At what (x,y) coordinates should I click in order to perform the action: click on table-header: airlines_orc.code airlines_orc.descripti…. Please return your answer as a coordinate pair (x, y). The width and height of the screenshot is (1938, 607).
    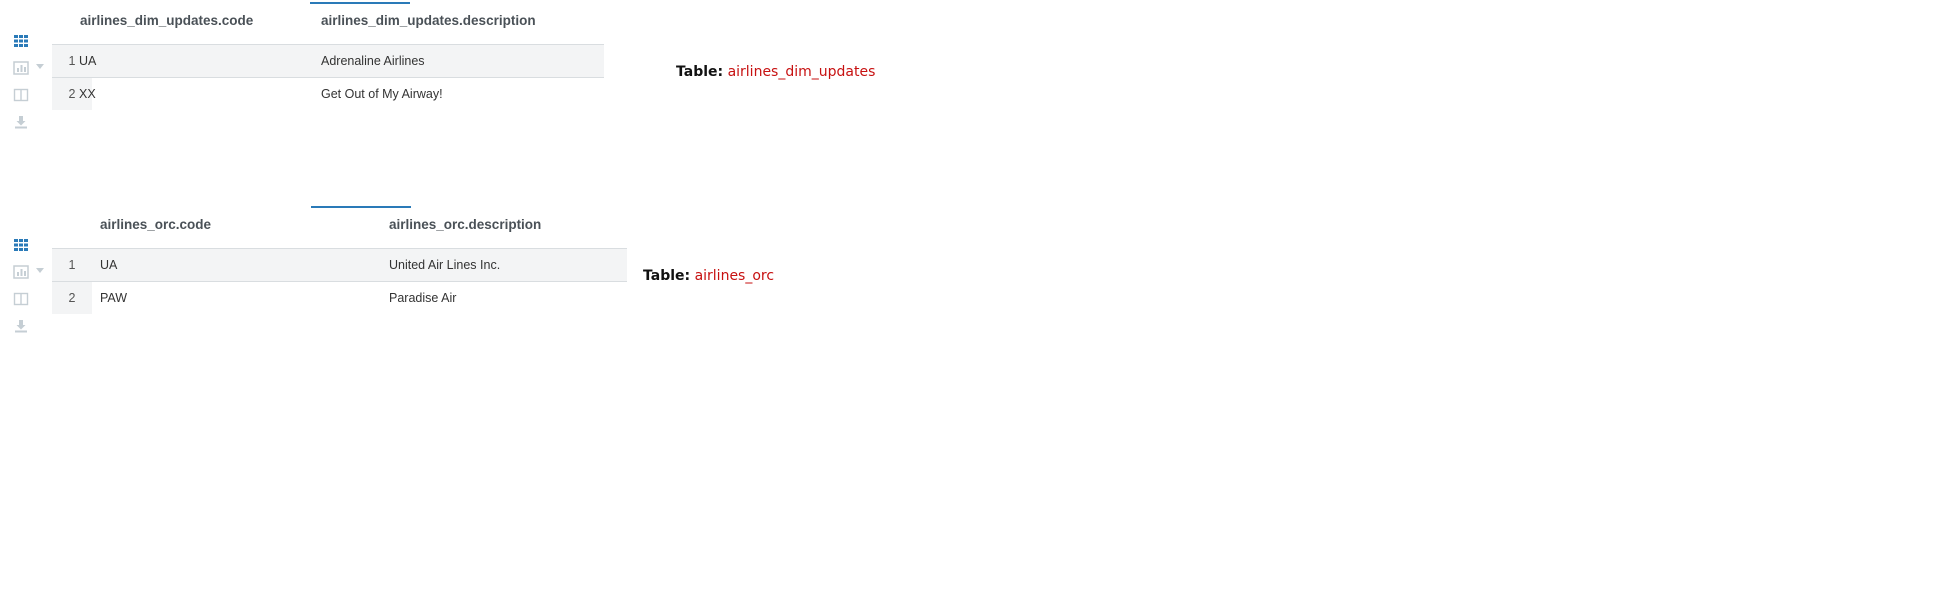
    Looking at the image, I should click on (339, 231).